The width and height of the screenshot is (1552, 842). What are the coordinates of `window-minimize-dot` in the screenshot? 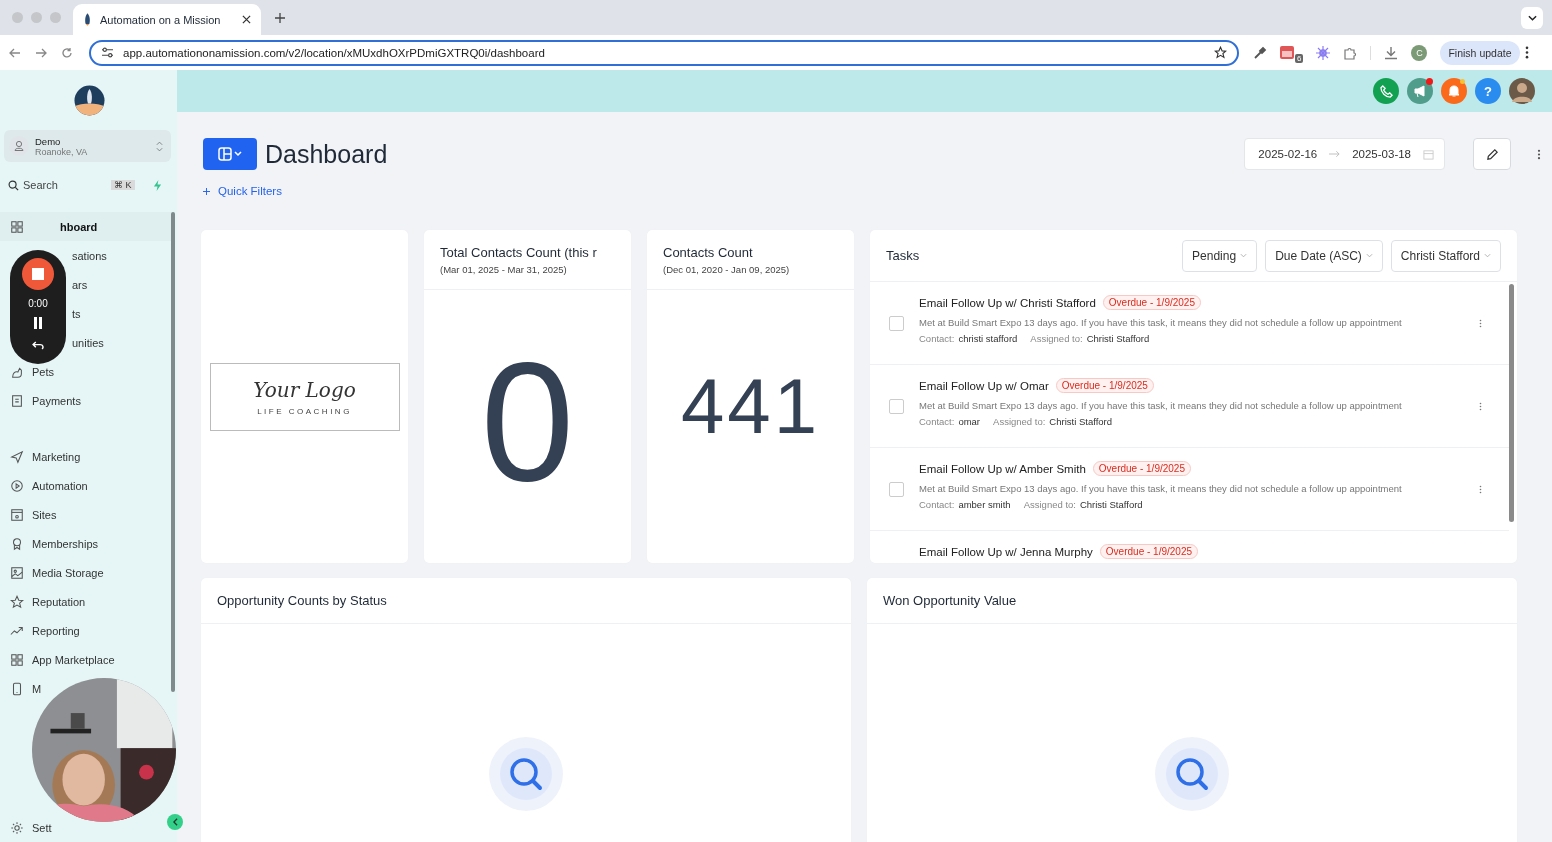 It's located at (36, 17).